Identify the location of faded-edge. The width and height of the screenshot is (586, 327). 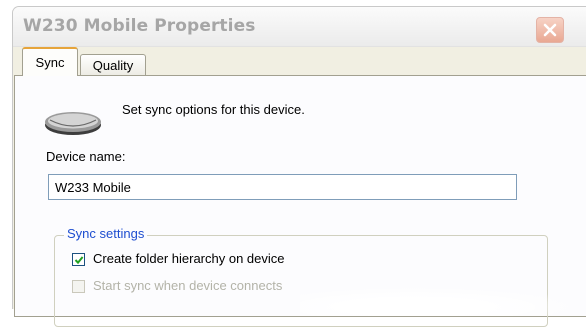
(443, 301).